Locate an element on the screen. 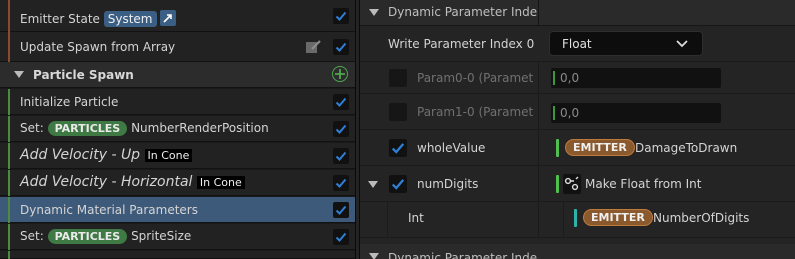 The width and height of the screenshot is (795, 259). property-row-num-digits: numDigits Make Float from Int is located at coordinates (577, 184).